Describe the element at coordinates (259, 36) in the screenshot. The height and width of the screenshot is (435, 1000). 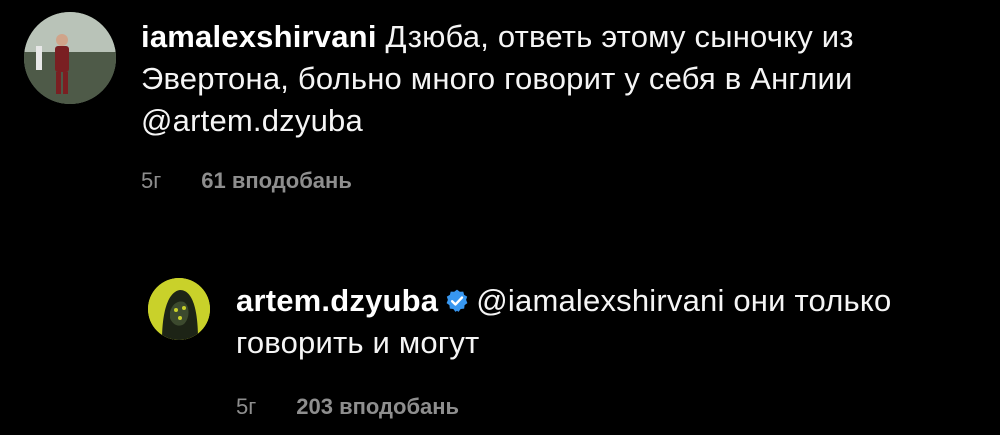
I see `comment-username: iamalexshirvani` at that location.